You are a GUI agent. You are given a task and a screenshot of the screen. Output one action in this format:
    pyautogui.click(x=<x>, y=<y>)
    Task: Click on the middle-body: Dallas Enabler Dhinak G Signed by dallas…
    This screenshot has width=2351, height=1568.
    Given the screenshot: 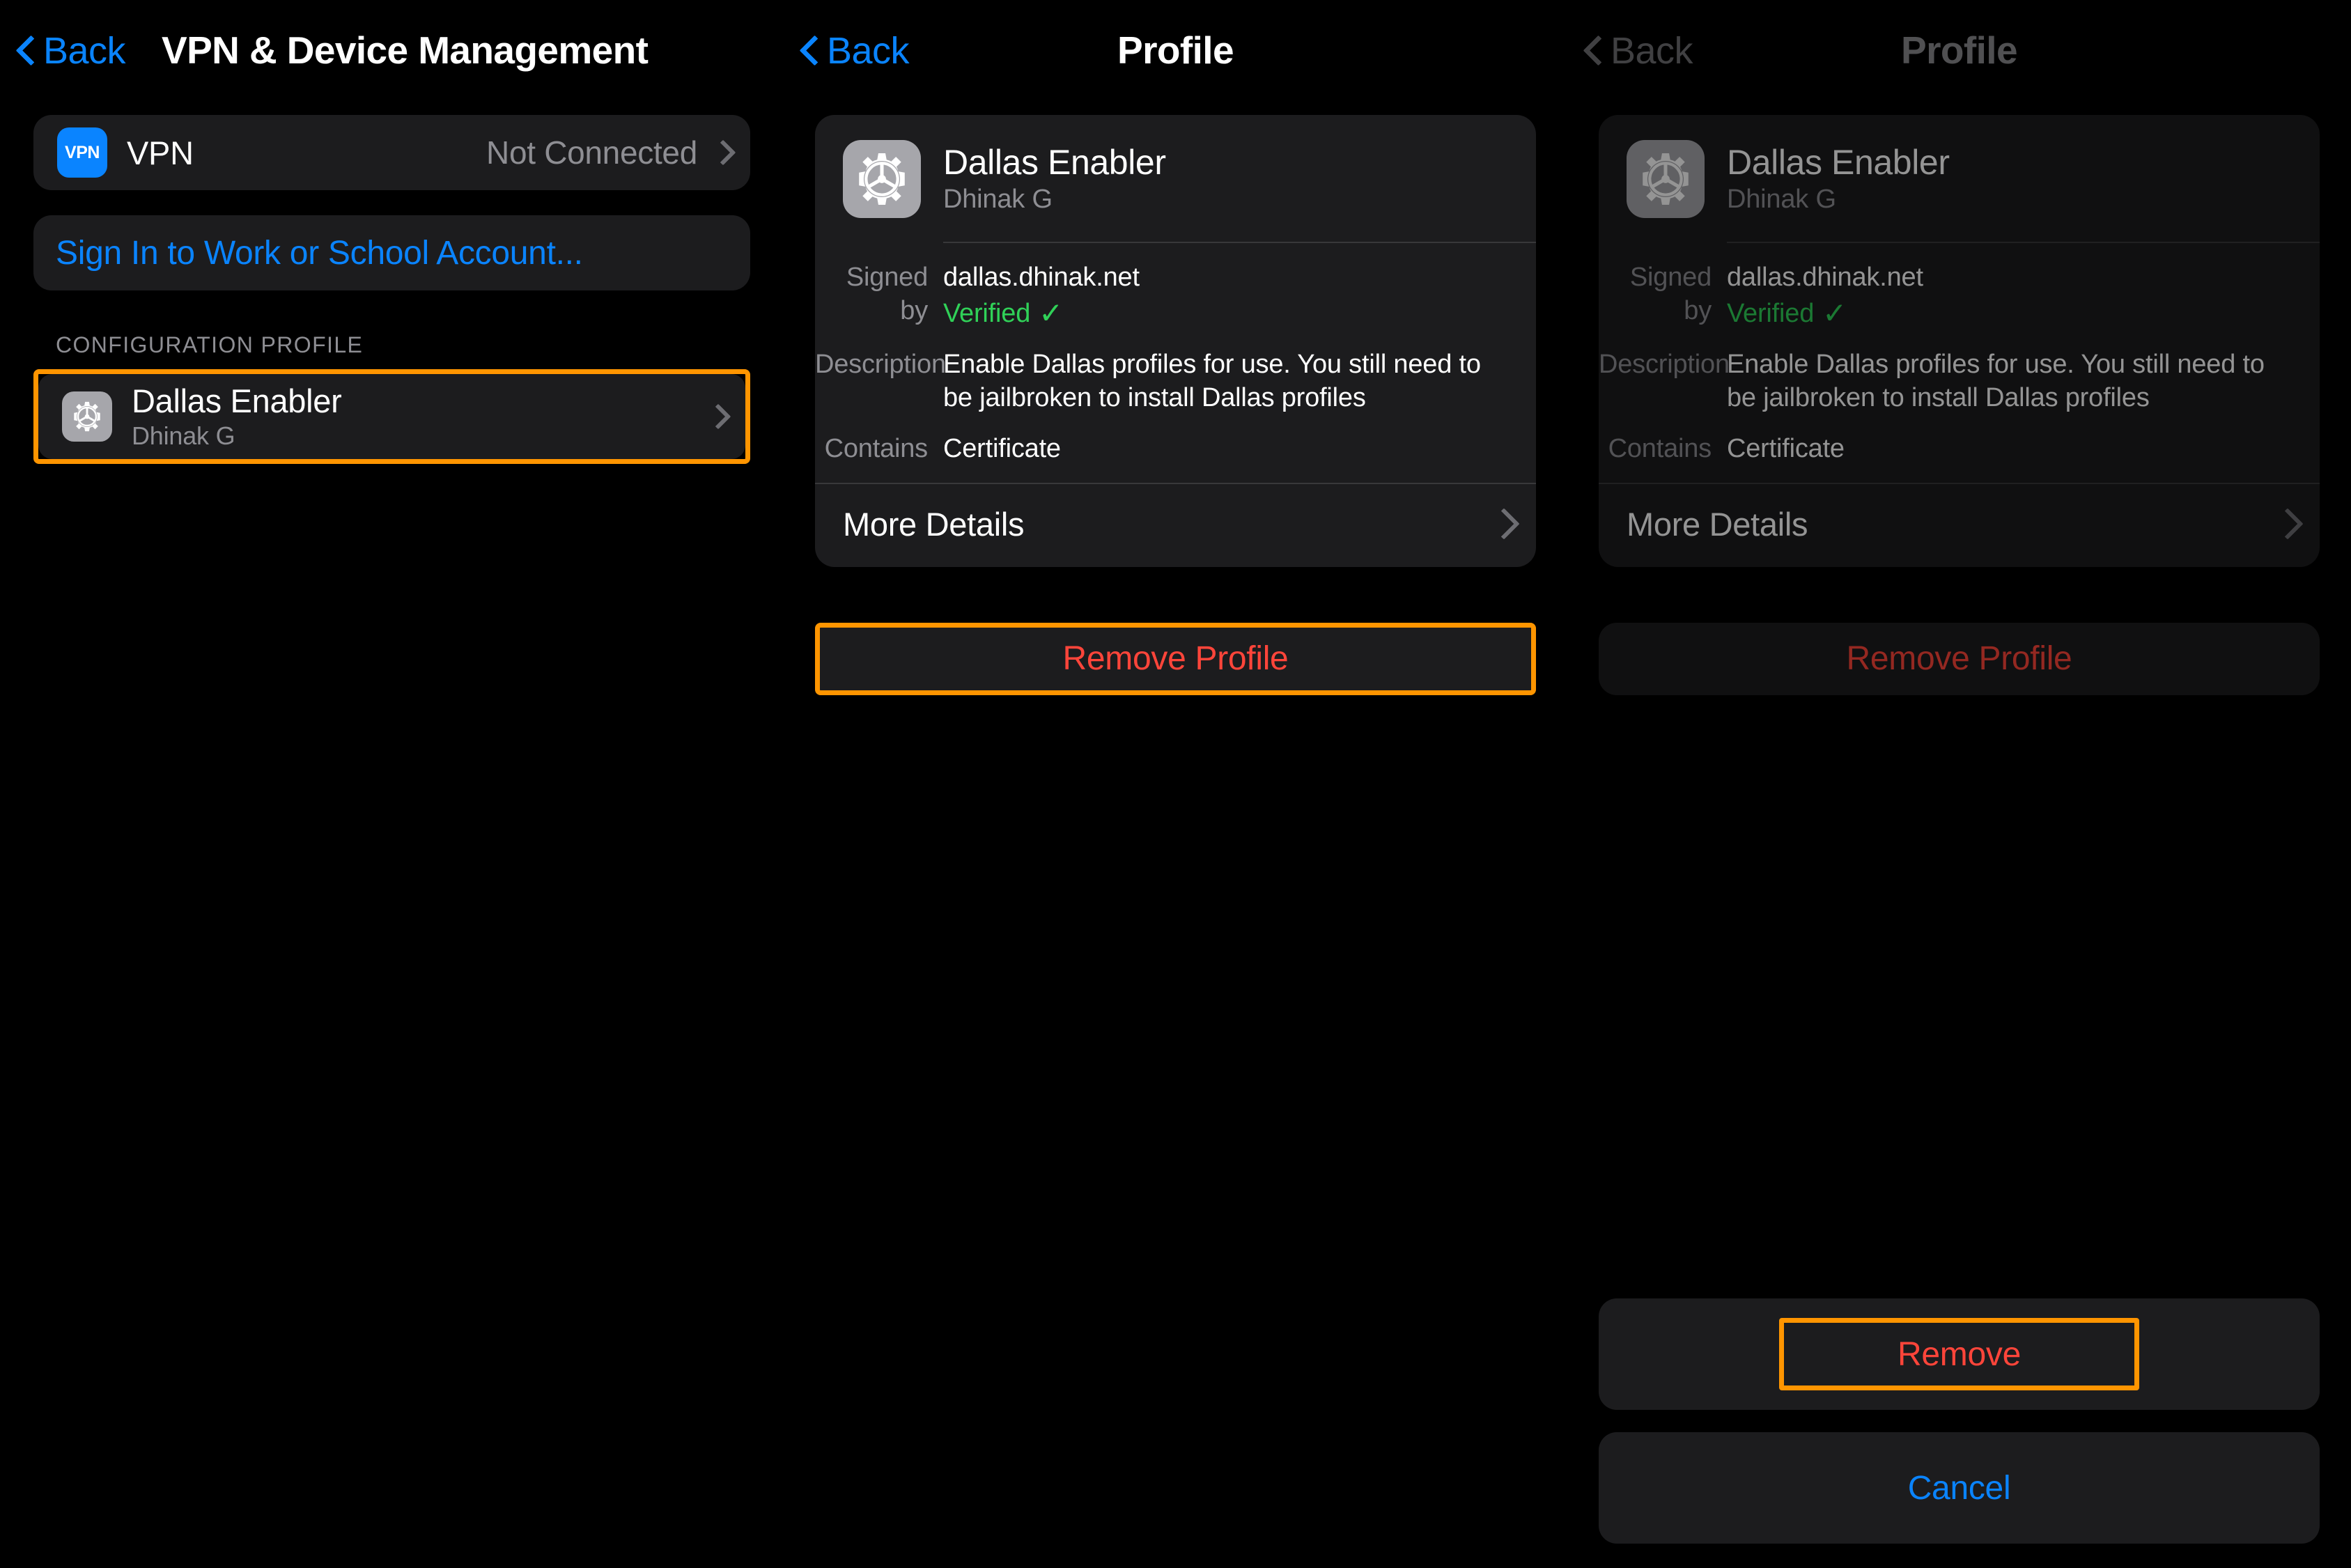 What is the action you would take?
    pyautogui.click(x=1175, y=405)
    